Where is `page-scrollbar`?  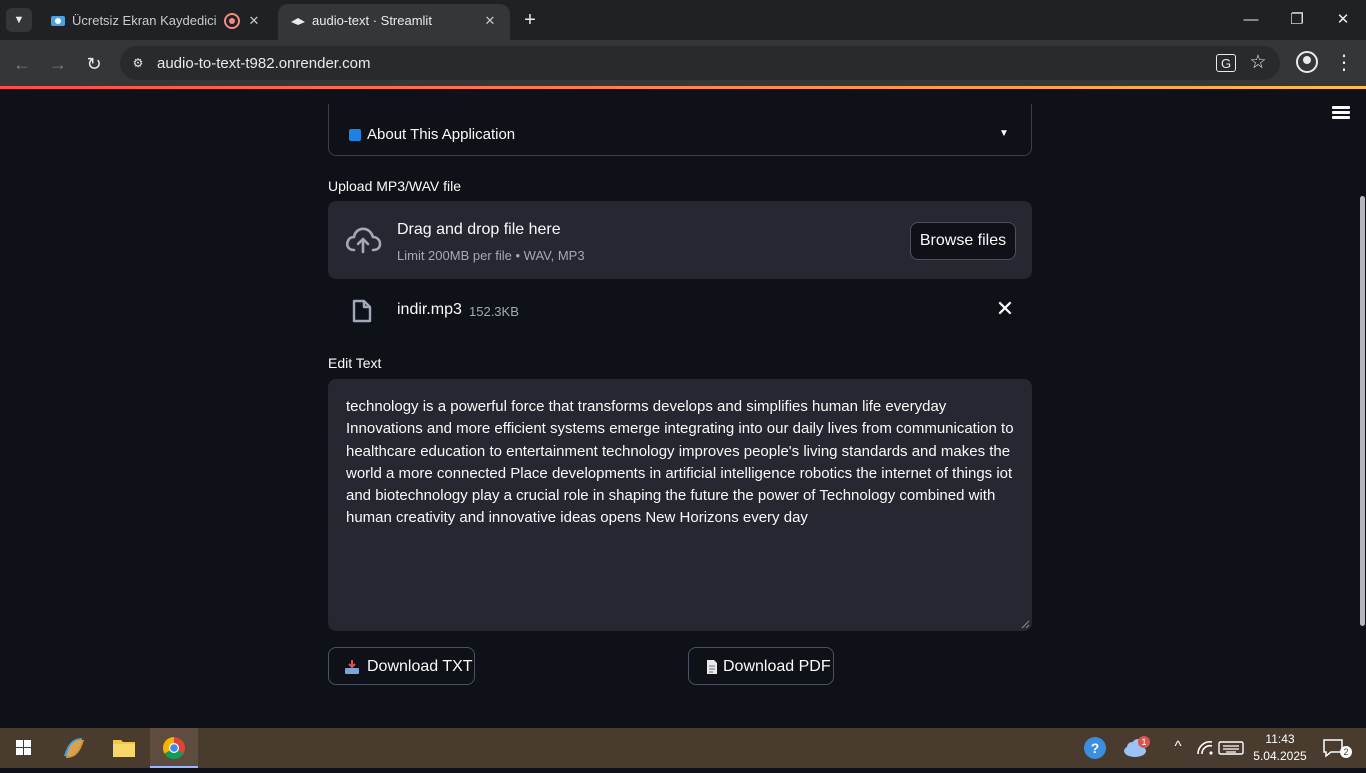
page-scrollbar is located at coordinates (1362, 429).